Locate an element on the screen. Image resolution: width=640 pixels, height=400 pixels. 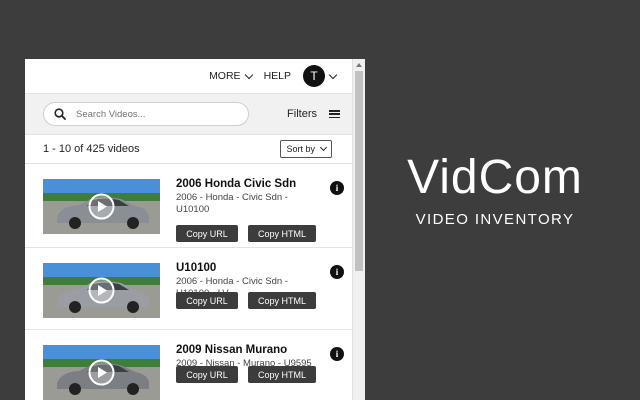
scrollbar-thumb is located at coordinates (359, 171).